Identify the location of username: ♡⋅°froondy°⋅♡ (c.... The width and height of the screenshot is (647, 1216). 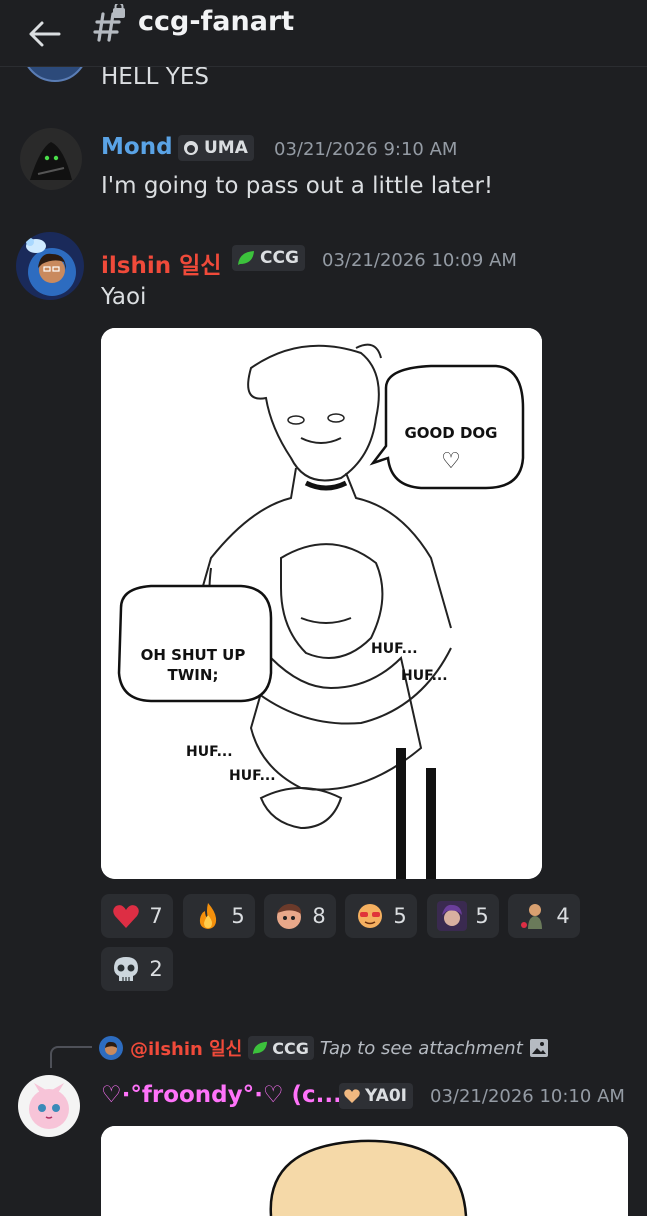
(221, 1095).